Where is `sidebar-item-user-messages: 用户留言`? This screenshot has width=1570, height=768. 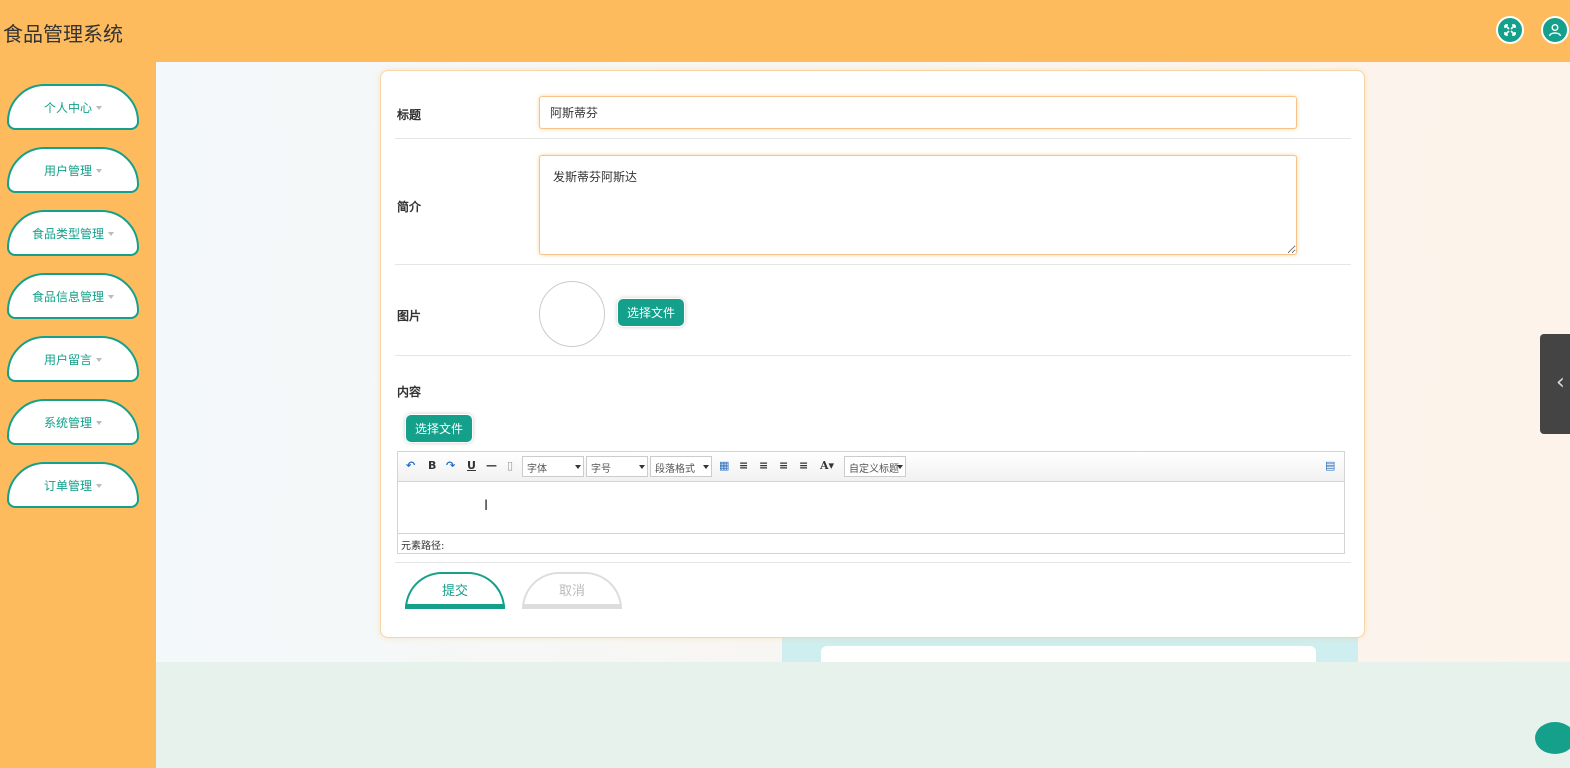 sidebar-item-user-messages: 用户留言 is located at coordinates (73, 359).